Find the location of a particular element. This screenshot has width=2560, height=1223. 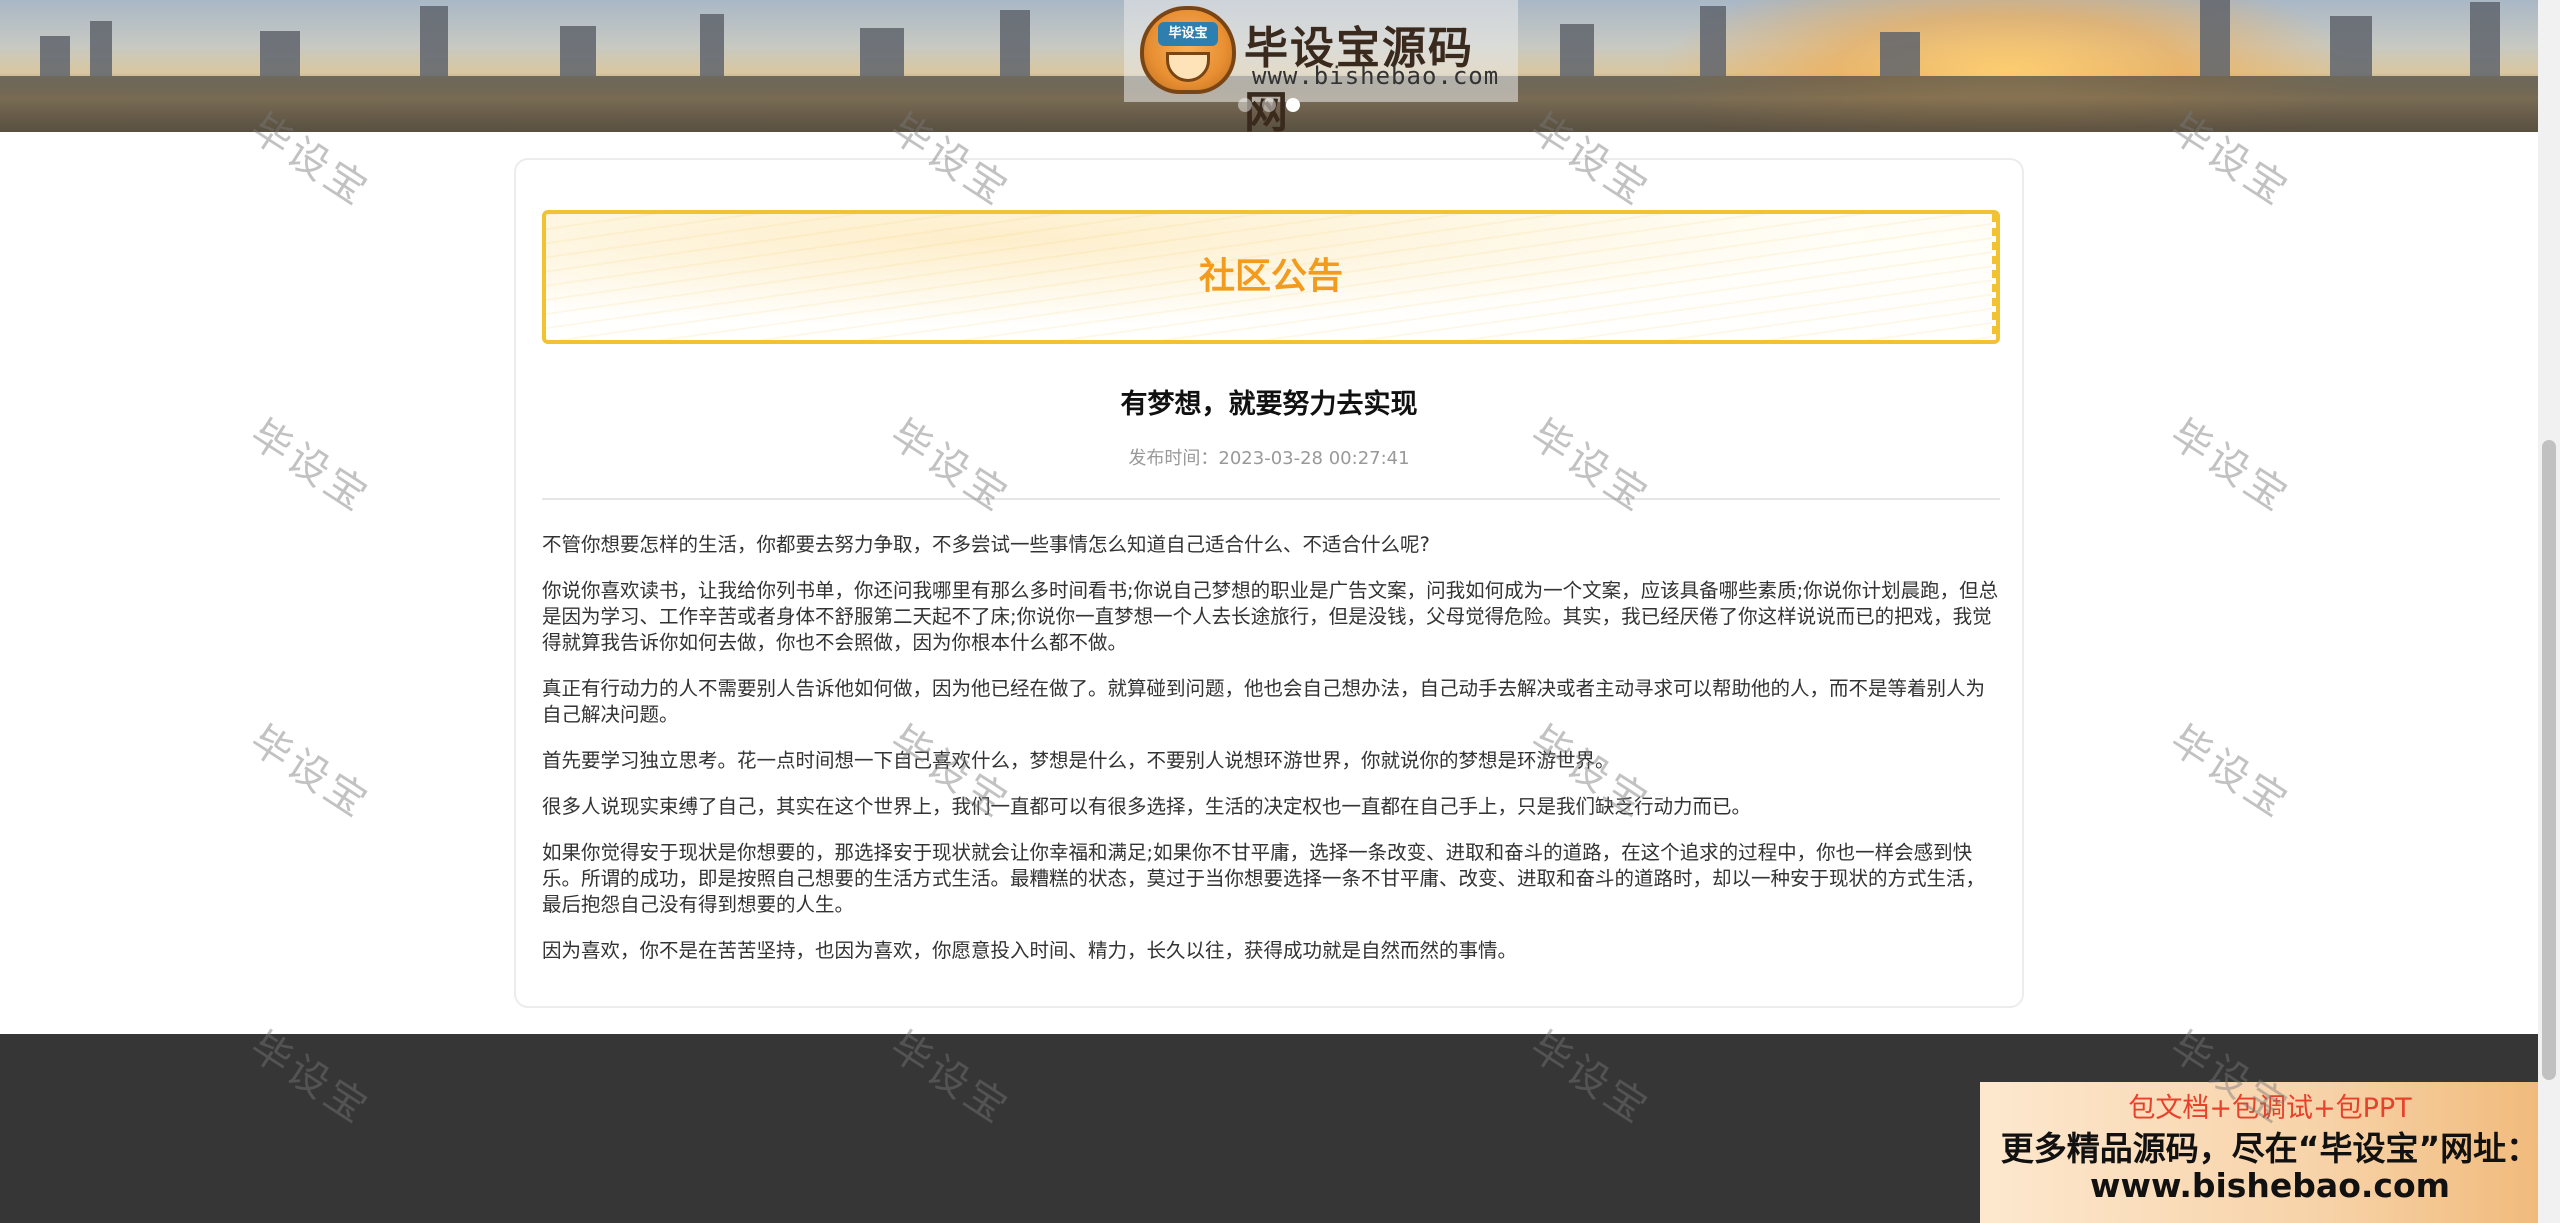

carousel-indicators is located at coordinates (1269, 105).